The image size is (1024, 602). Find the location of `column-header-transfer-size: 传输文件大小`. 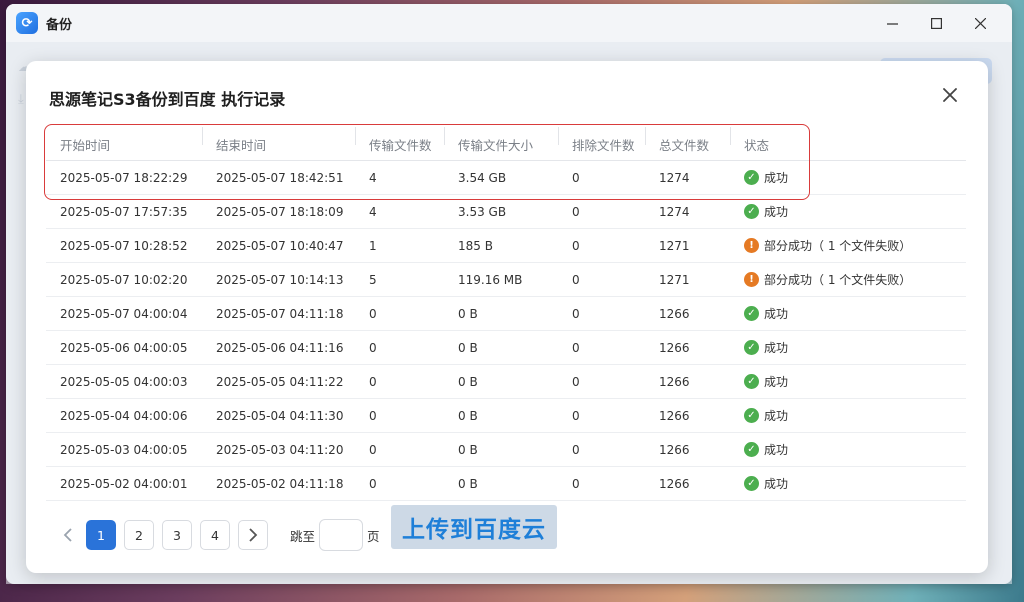

column-header-transfer-size: 传输文件大小 is located at coordinates (501, 140).